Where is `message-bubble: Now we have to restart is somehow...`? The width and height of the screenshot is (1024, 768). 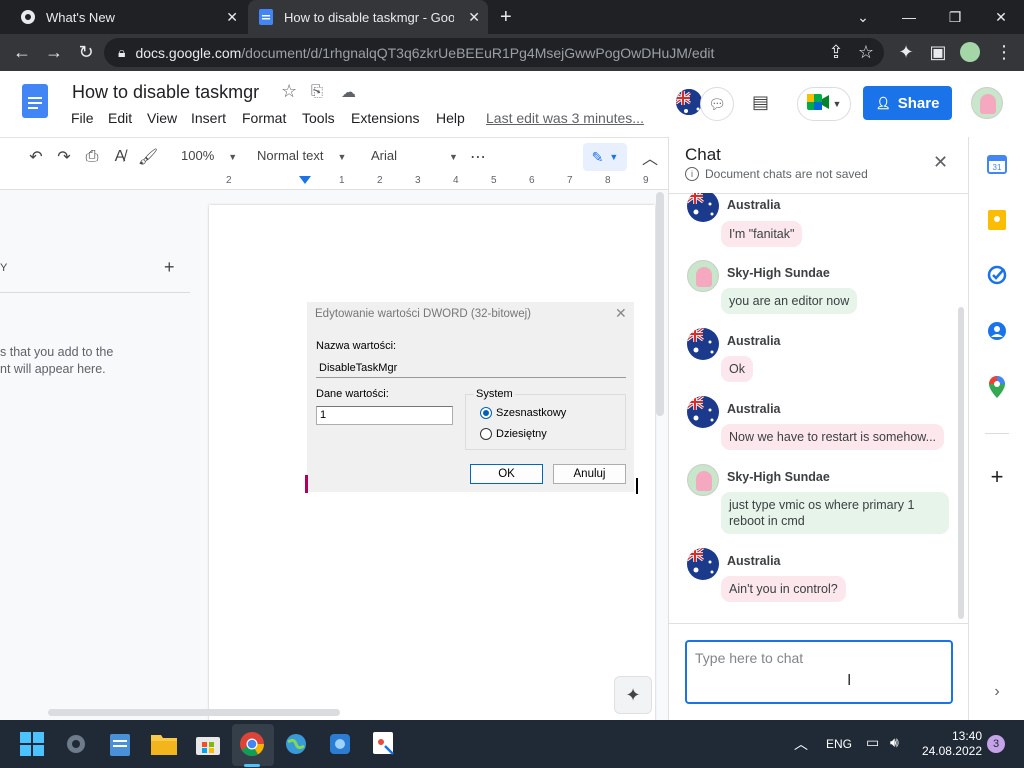
message-bubble: Now we have to restart is somehow... is located at coordinates (833, 437).